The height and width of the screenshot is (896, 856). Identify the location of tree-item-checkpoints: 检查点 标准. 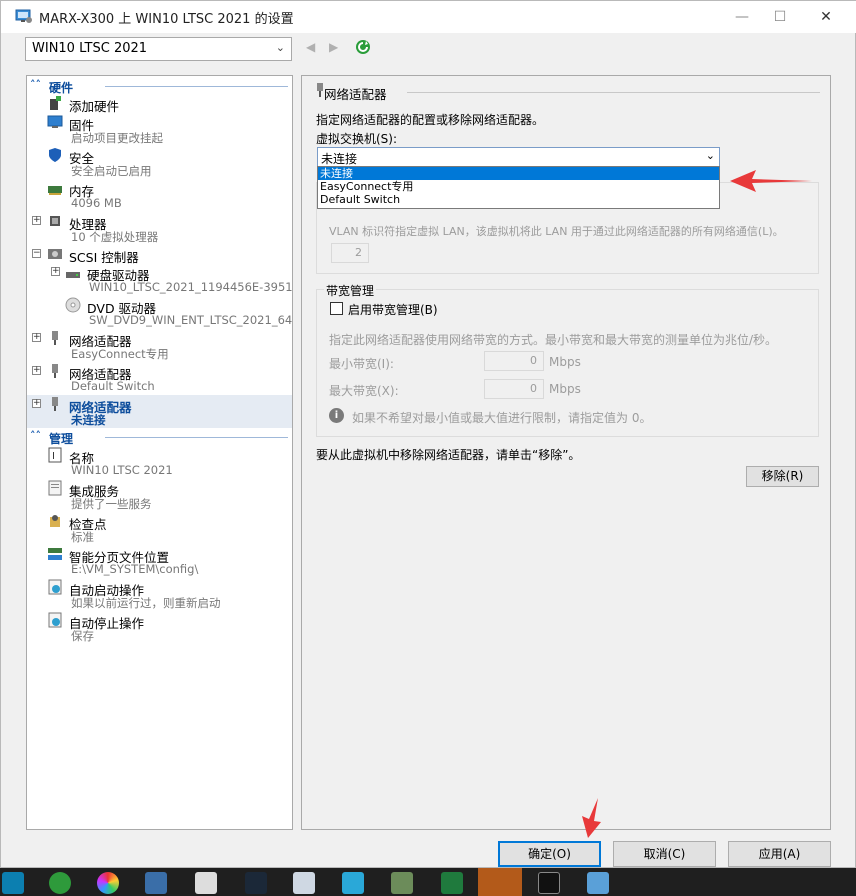
(159, 528).